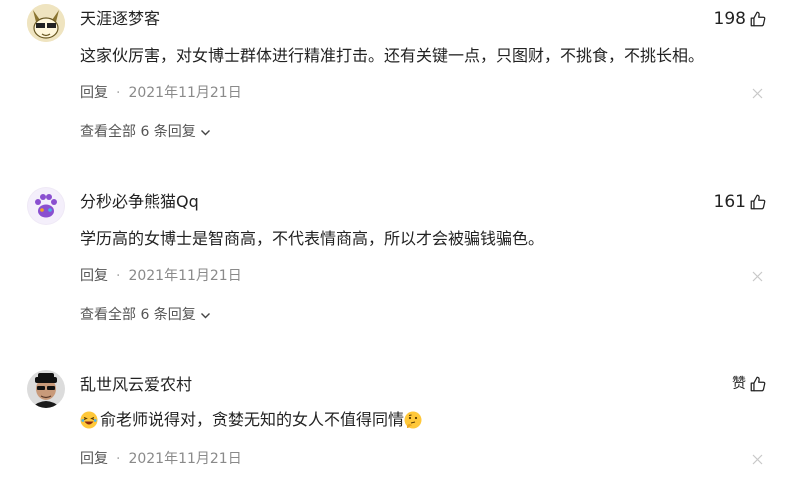 This screenshot has height=485, width=793. What do you see at coordinates (89, 420) in the screenshot?
I see `laughing-emoji` at bounding box center [89, 420].